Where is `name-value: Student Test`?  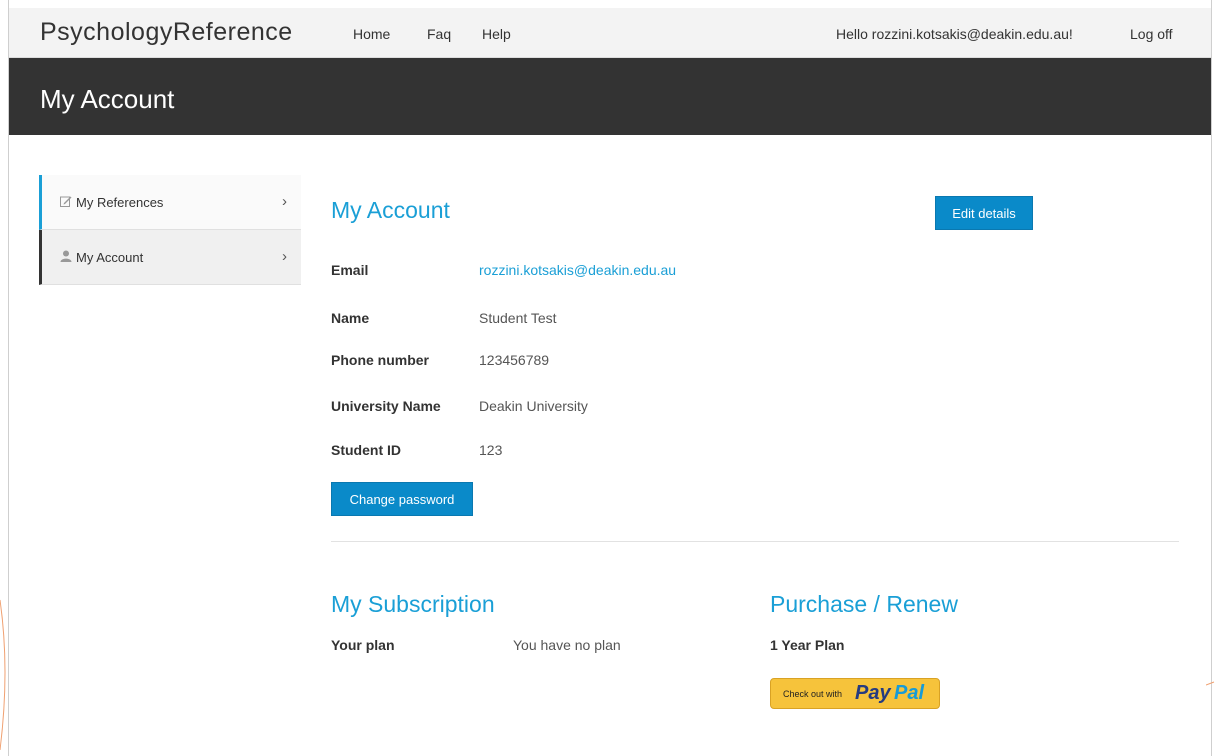
name-value: Student Test is located at coordinates (518, 318).